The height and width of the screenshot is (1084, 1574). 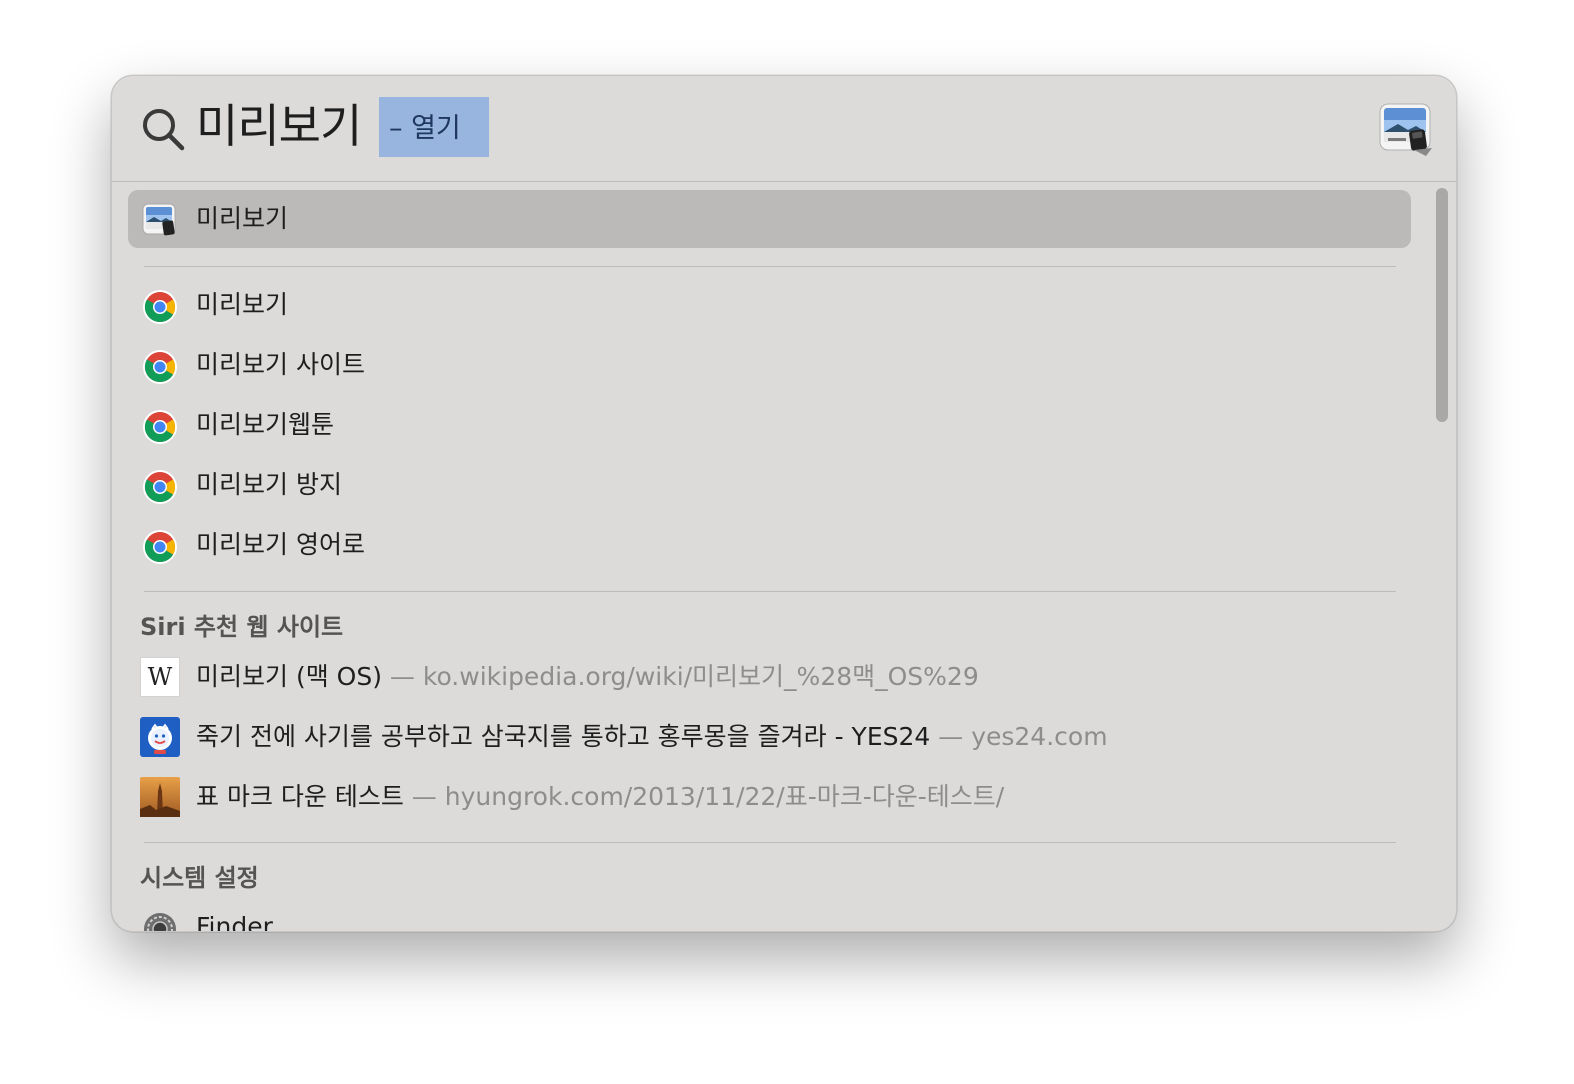 What do you see at coordinates (164, 130) in the screenshot?
I see `search-icon` at bounding box center [164, 130].